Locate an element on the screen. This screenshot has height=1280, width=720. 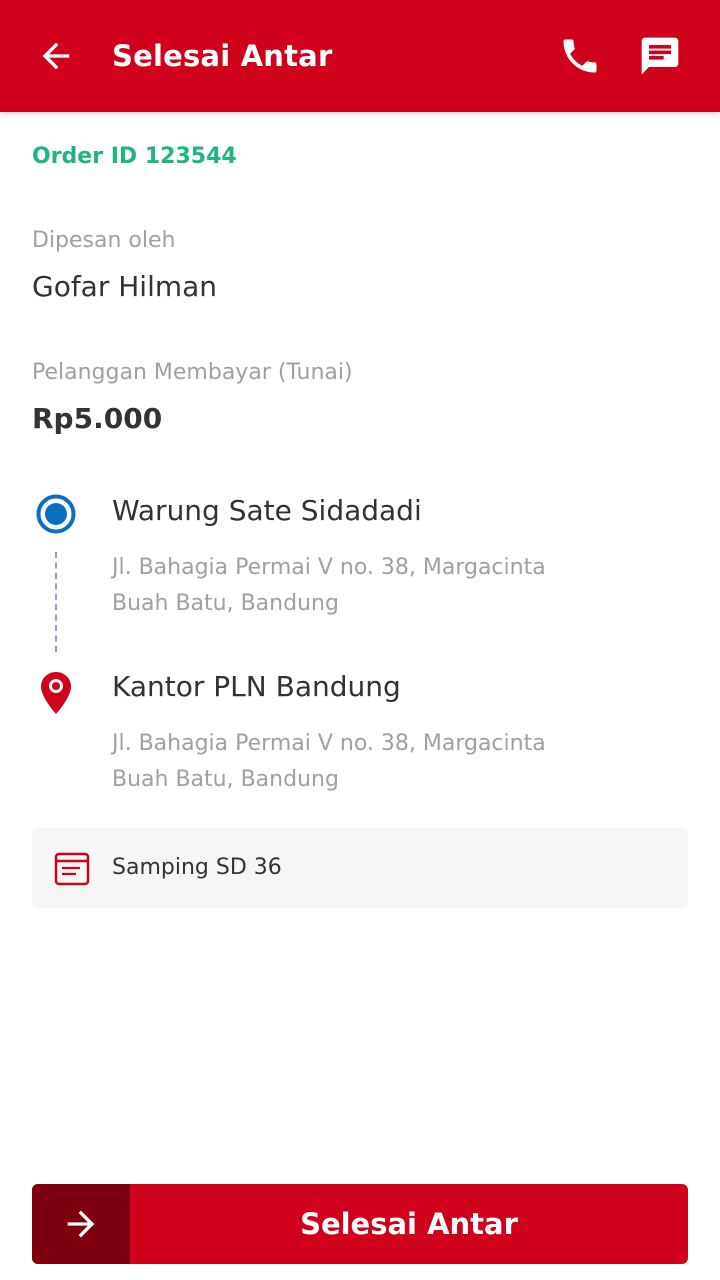
origin-address-line2: Buah Batu, Bandung is located at coordinates (225, 603).